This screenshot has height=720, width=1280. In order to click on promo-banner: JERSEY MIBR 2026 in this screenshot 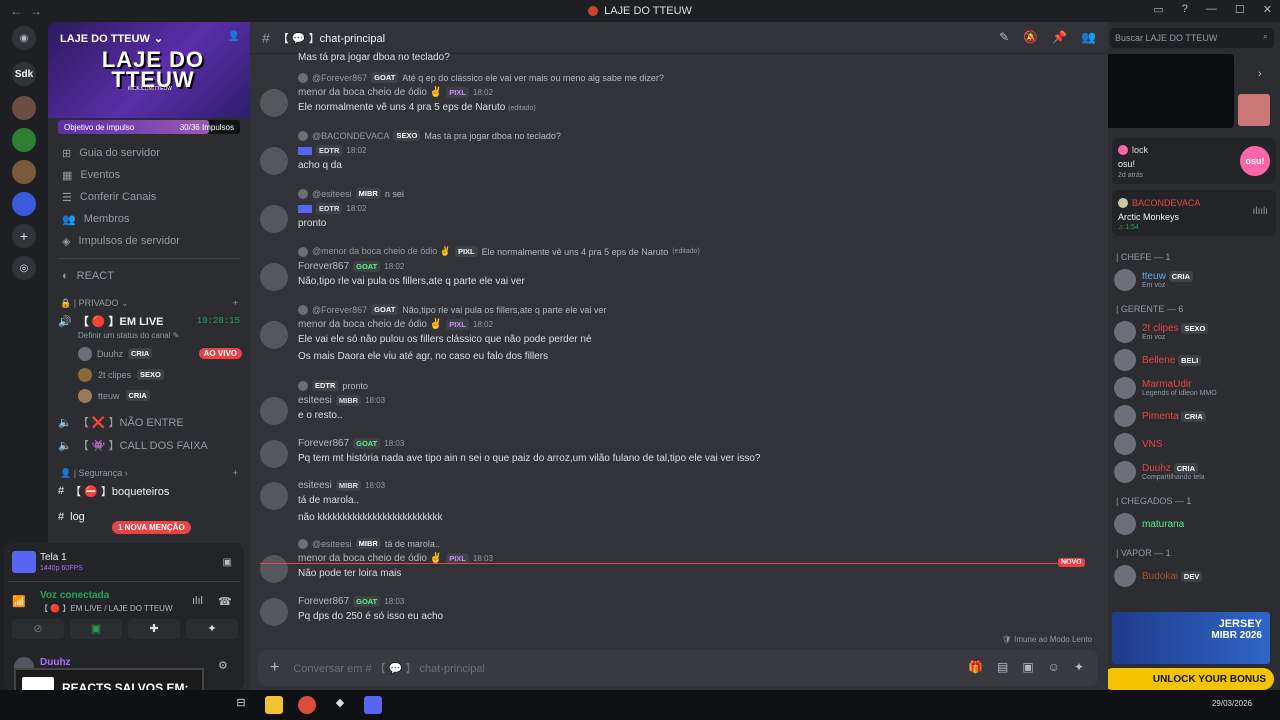, I will do `click(1191, 638)`.